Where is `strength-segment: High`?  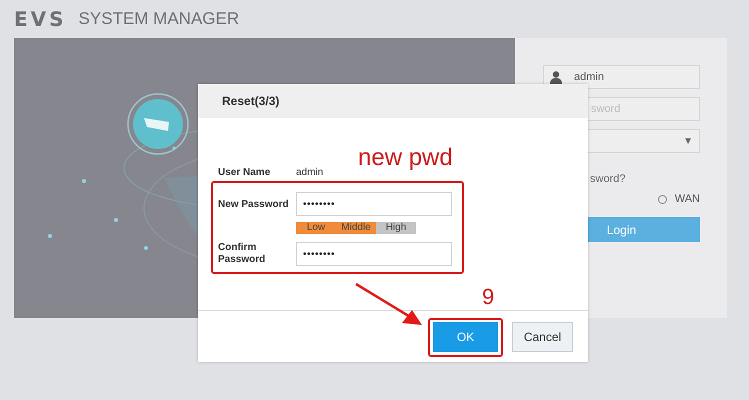
strength-segment: High is located at coordinates (396, 228).